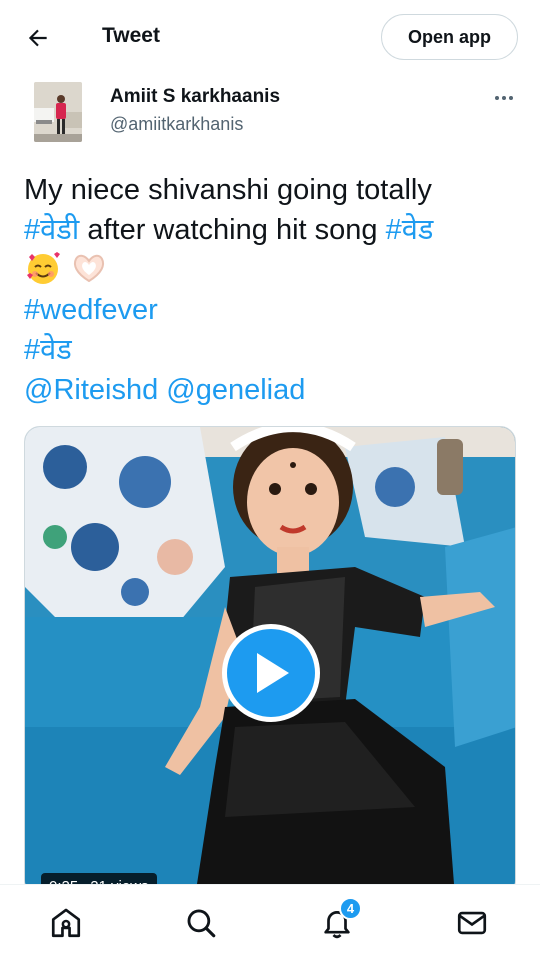 The width and height of the screenshot is (540, 960). I want to click on author-name: Amiit S karkhaanis, so click(195, 97).